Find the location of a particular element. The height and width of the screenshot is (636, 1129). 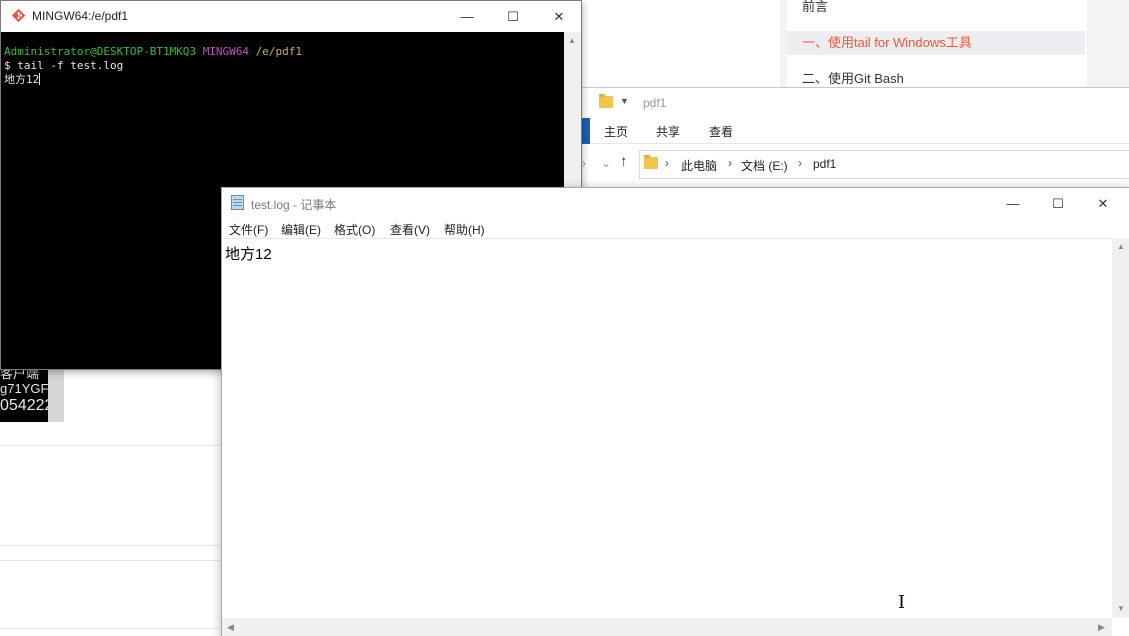

up-arrow-icon: ↑ is located at coordinates (624, 161).